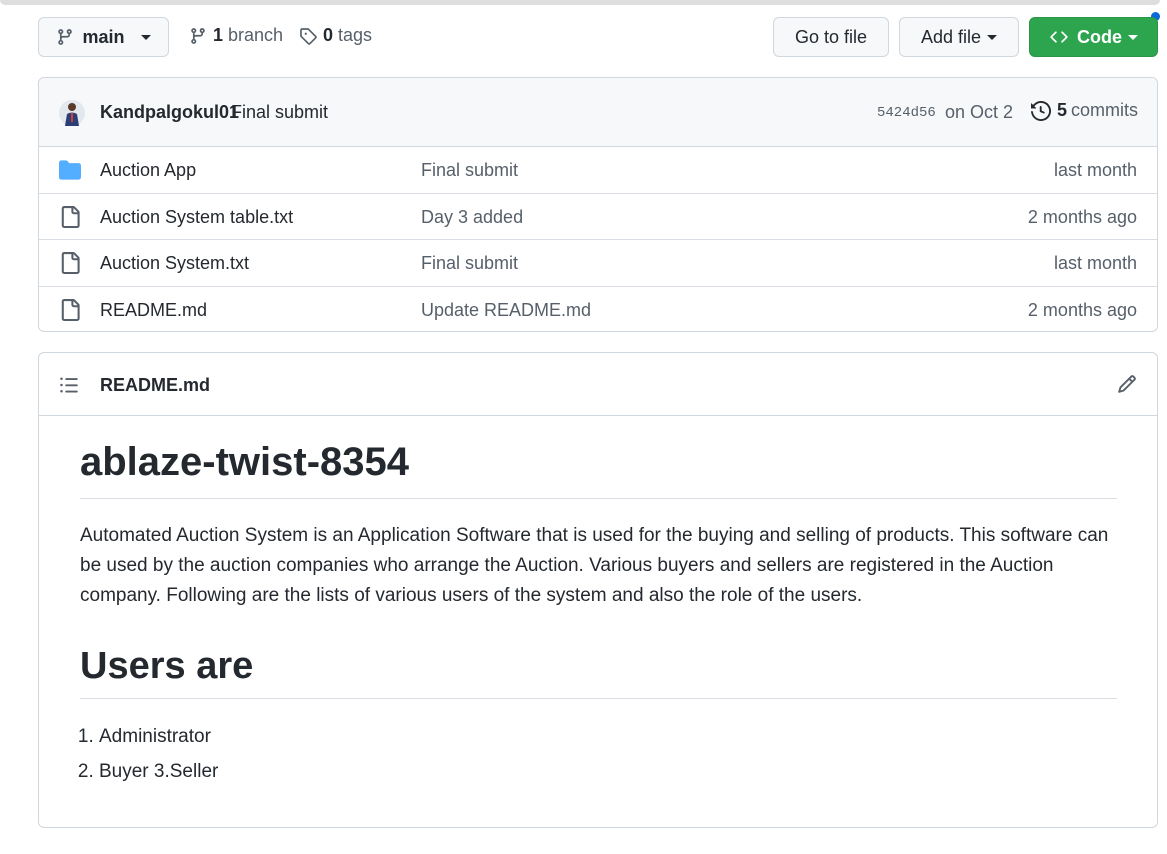  Describe the element at coordinates (148, 170) in the screenshot. I see `file-name: Auction App` at that location.